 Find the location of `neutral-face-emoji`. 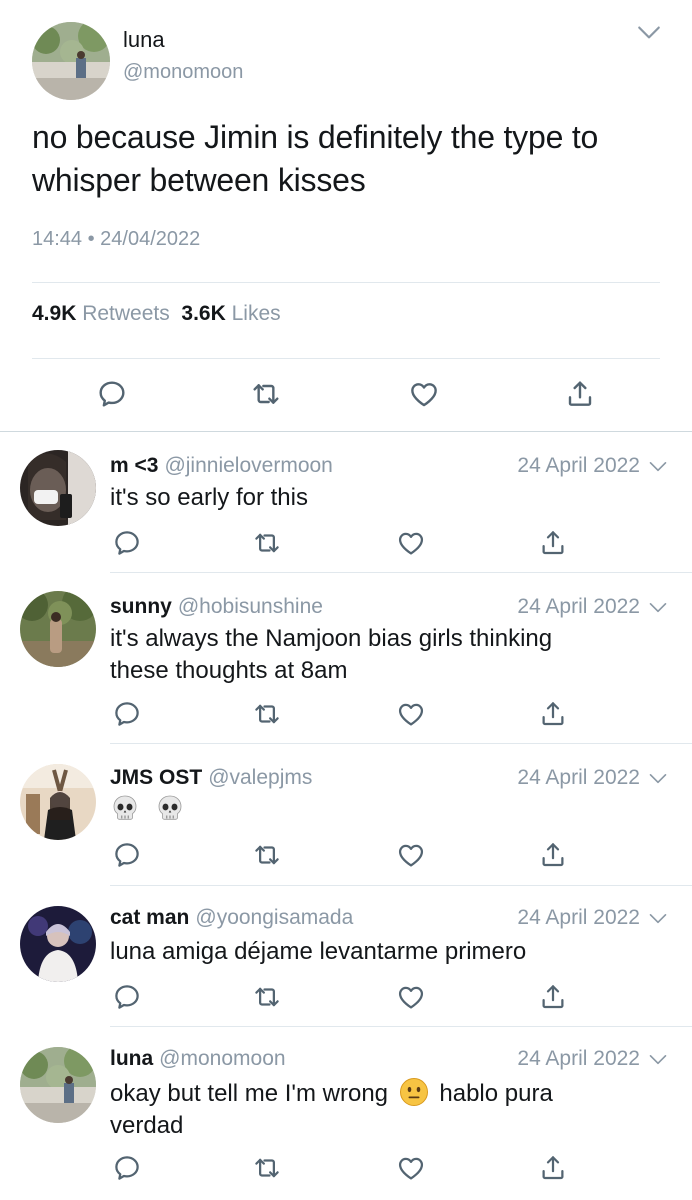

neutral-face-emoji is located at coordinates (413, 1092).